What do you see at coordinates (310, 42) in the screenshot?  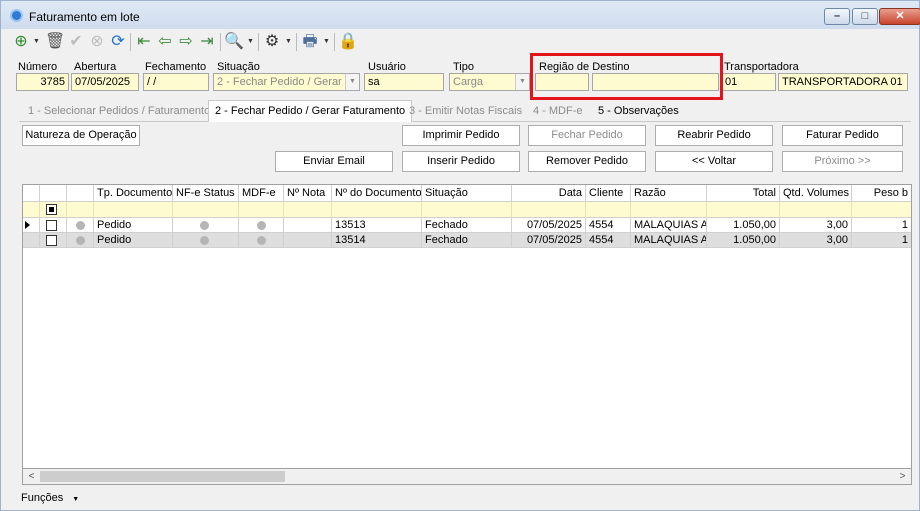 I see `print-icon: 🖶` at bounding box center [310, 42].